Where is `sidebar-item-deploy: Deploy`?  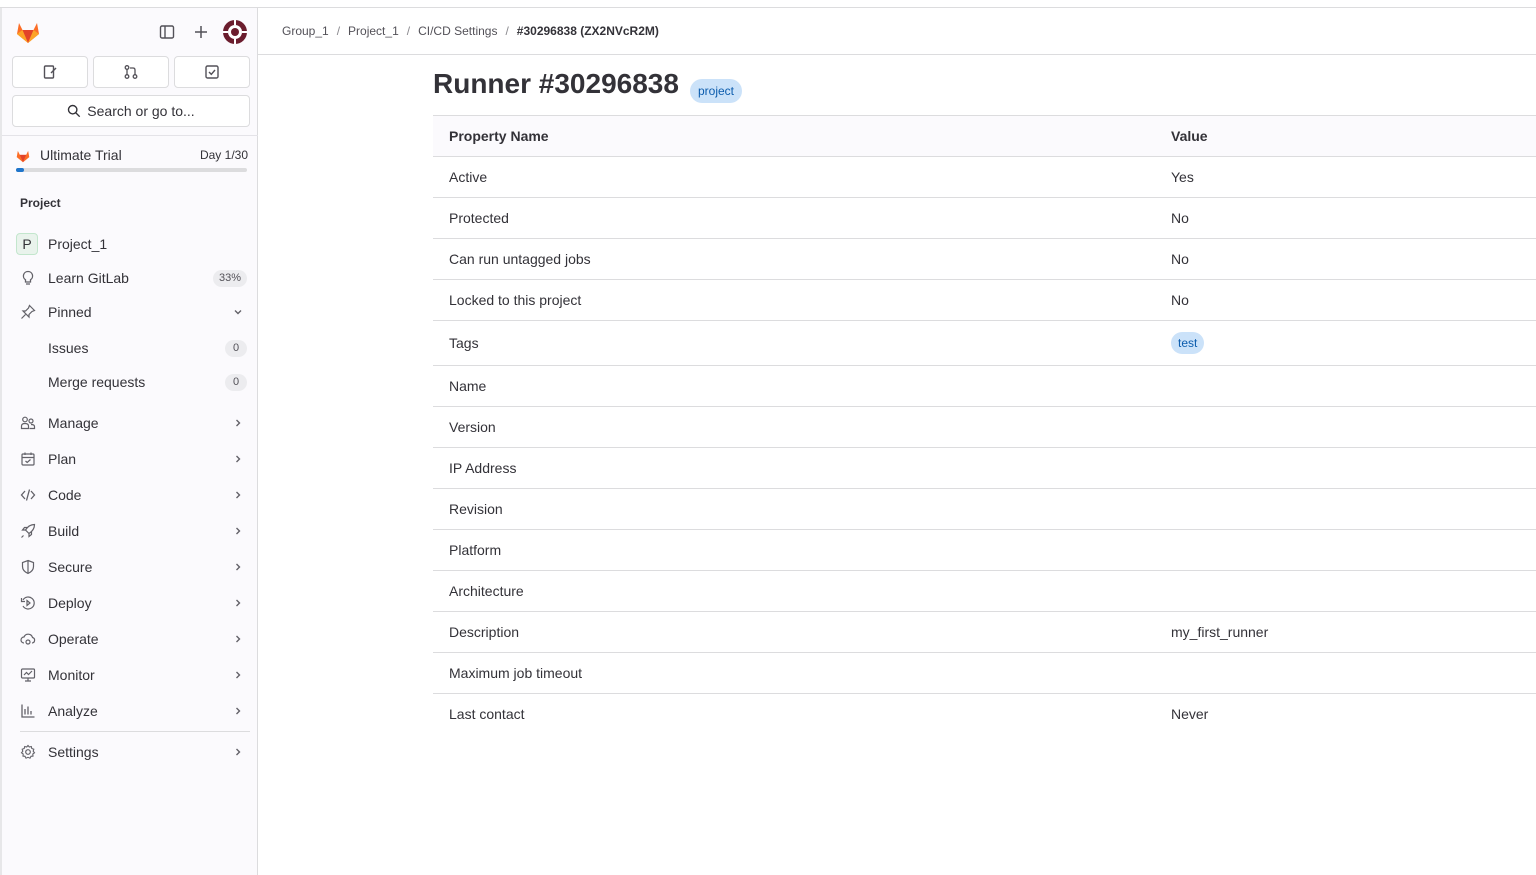
sidebar-item-deploy: Deploy is located at coordinates (131, 603).